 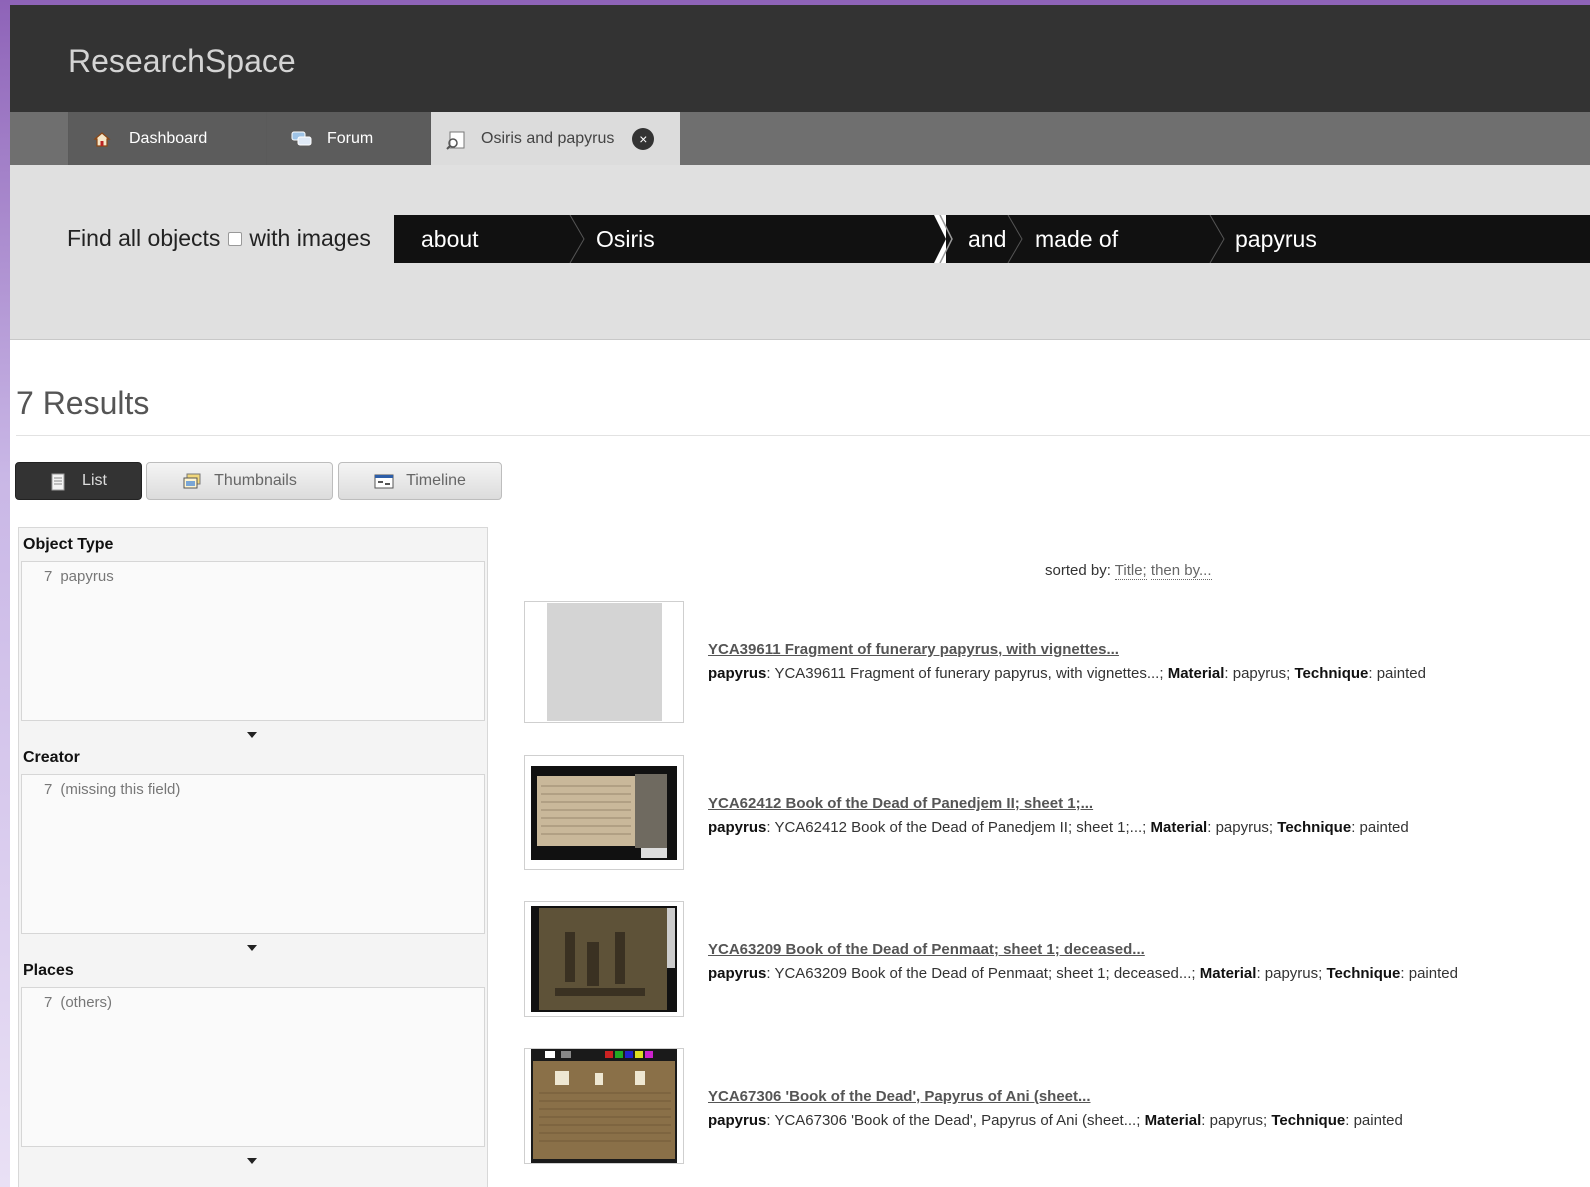 What do you see at coordinates (94, 480) in the screenshot?
I see `list-view-label: List` at bounding box center [94, 480].